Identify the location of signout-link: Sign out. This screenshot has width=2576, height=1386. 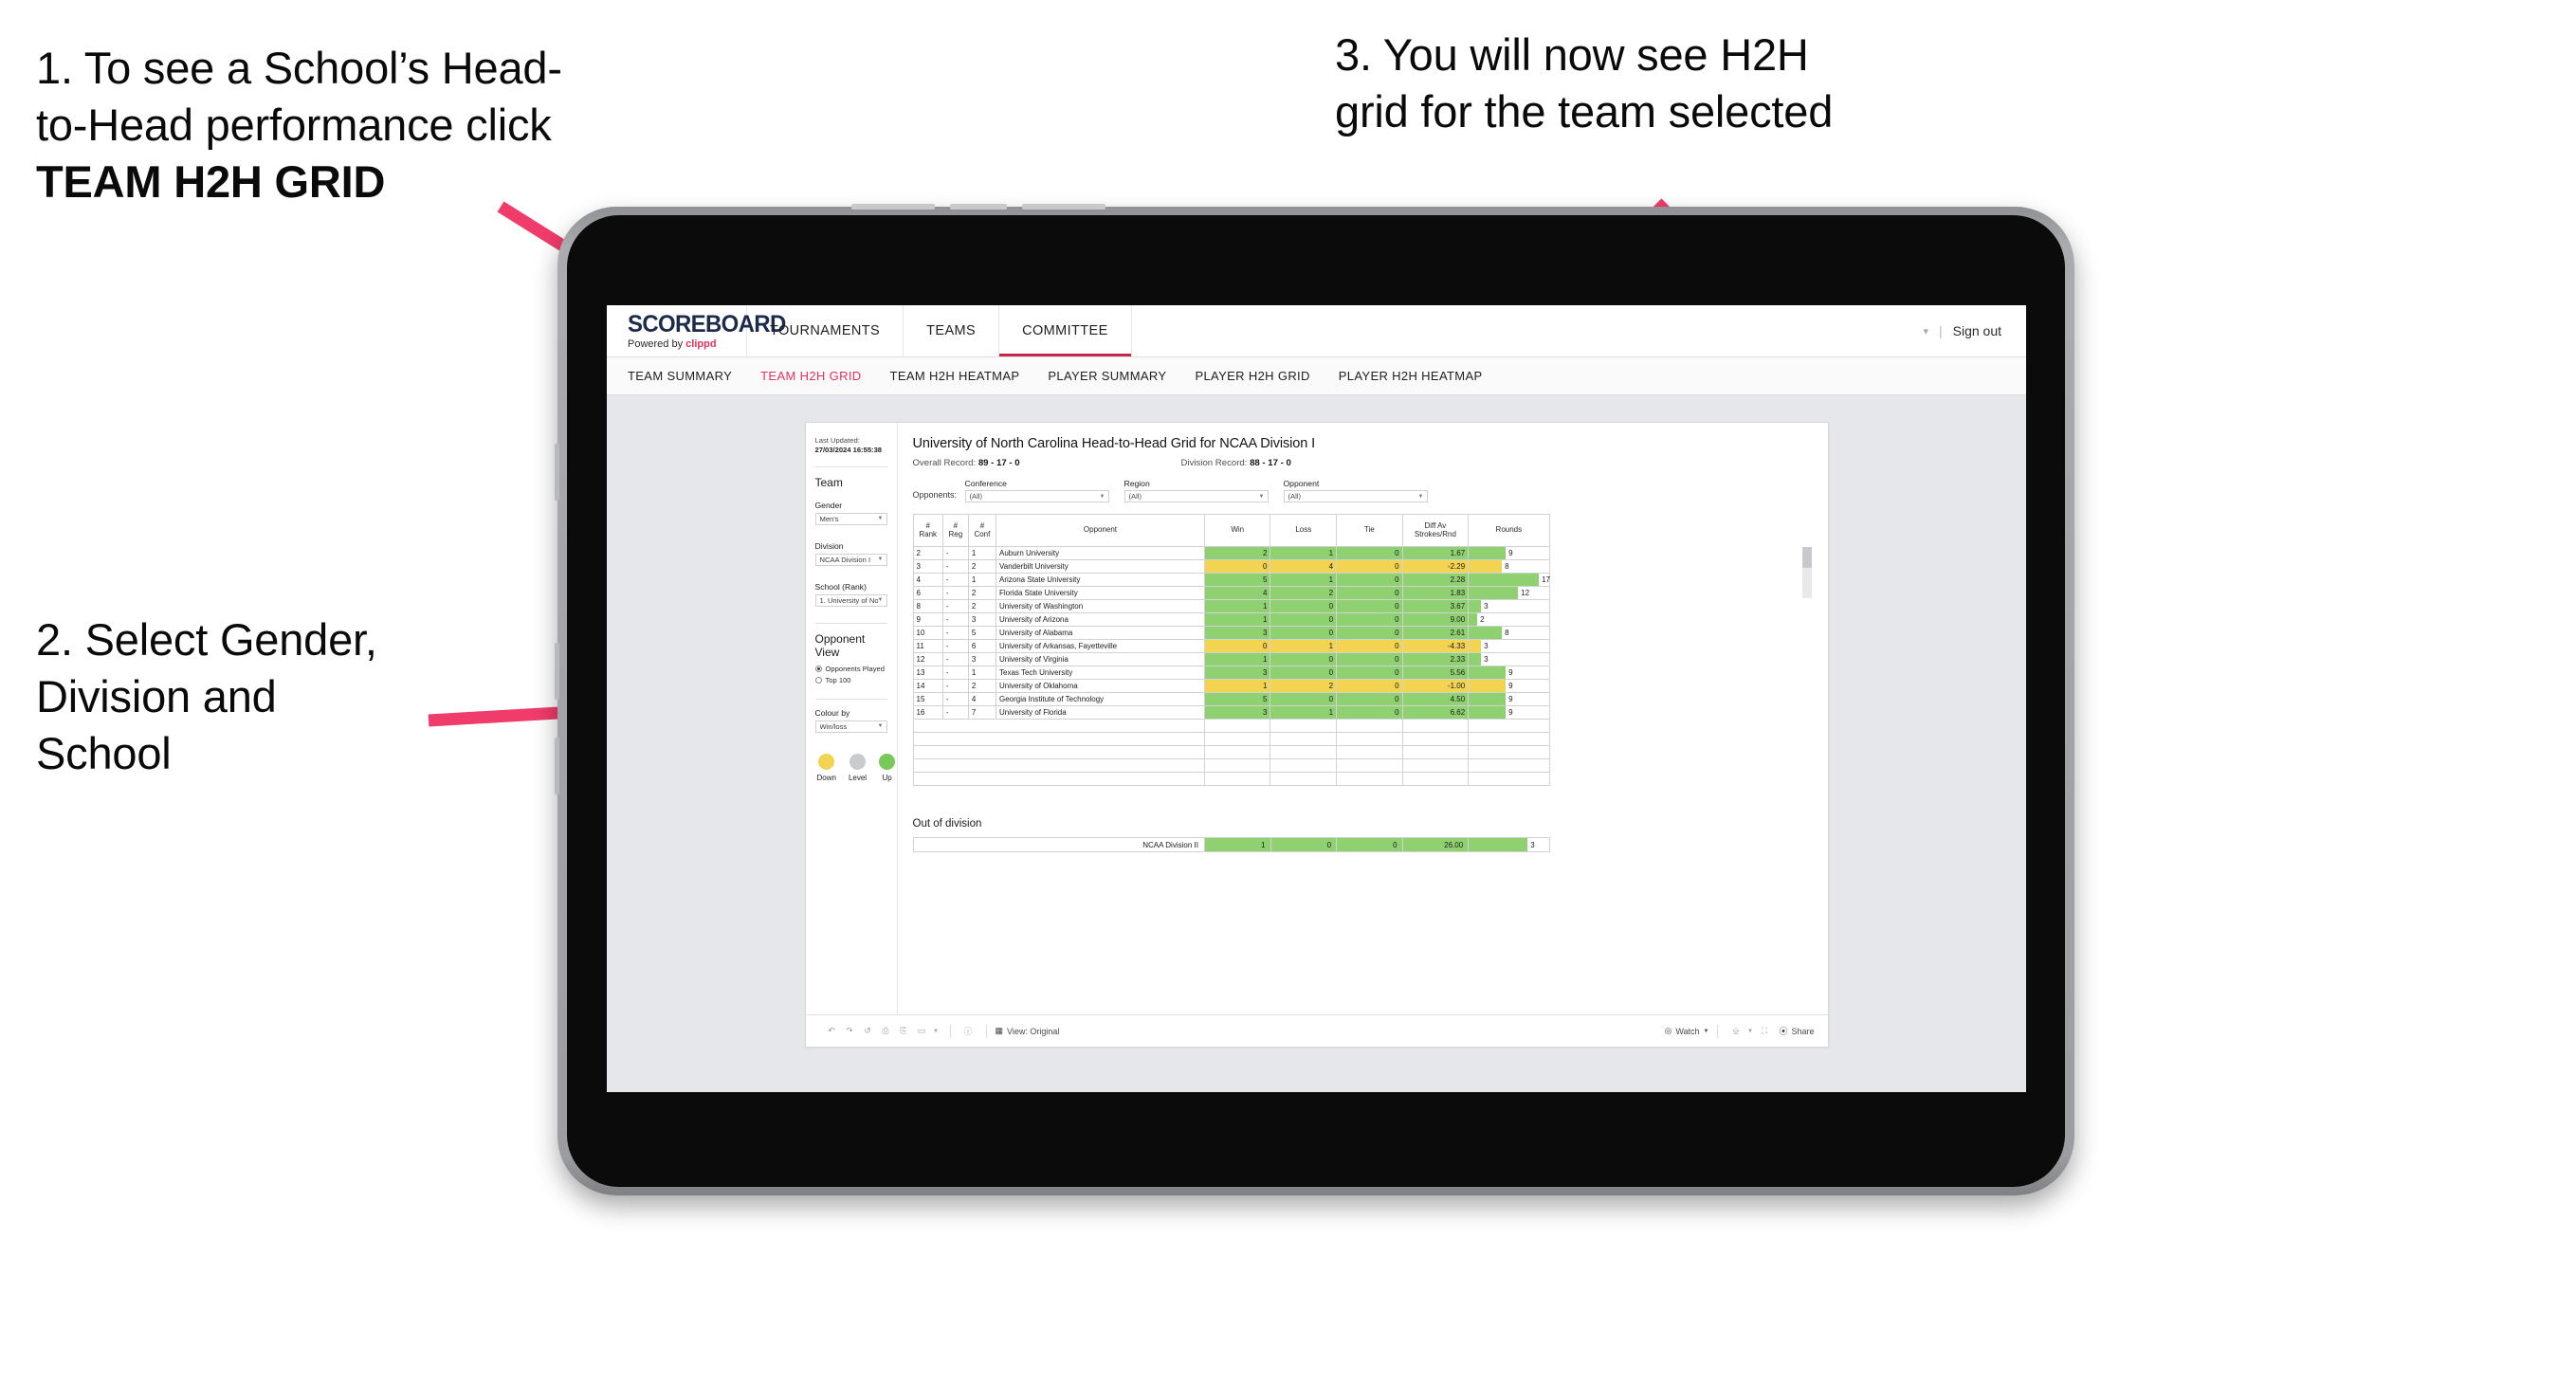
(1977, 330).